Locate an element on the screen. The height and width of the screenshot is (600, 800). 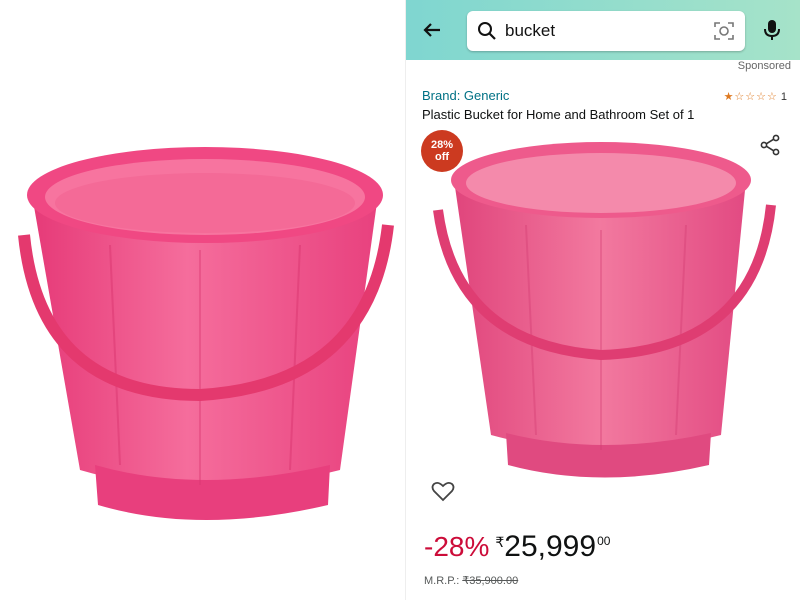
heart-icon is located at coordinates (443, 491).